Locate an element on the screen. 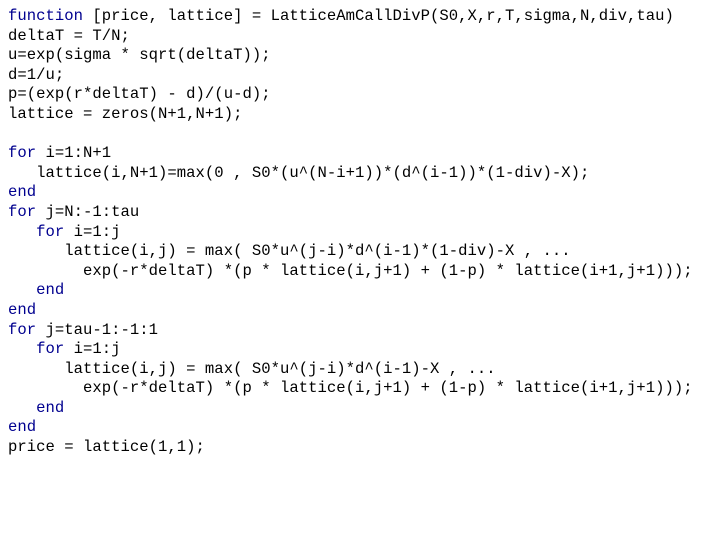 Image resolution: width=720 pixels, height=540 pixels. code-text: i=1:N+1 is located at coordinates (74, 153).